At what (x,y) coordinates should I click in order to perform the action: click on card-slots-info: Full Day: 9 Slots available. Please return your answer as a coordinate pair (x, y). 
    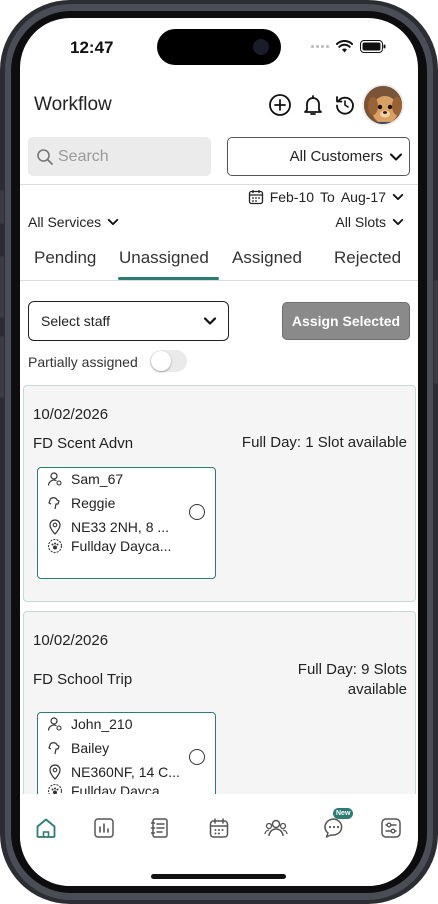
    Looking at the image, I should click on (352, 680).